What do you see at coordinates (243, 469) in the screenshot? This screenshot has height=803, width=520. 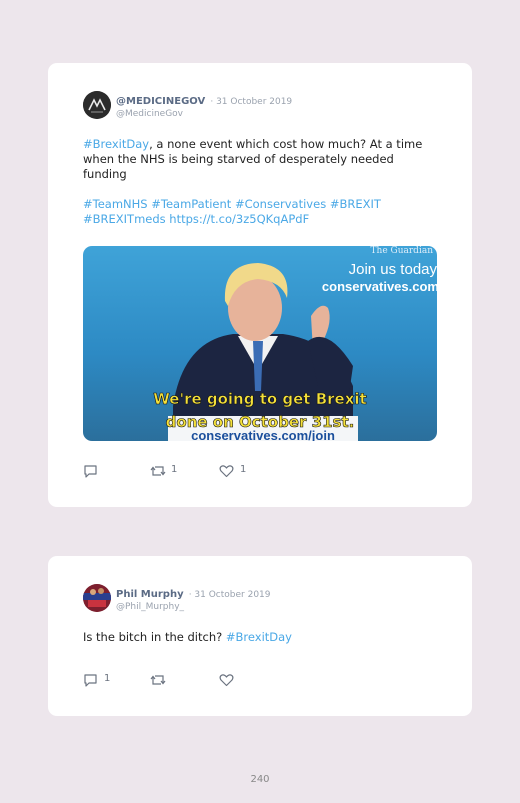 I see `like-count: 1` at bounding box center [243, 469].